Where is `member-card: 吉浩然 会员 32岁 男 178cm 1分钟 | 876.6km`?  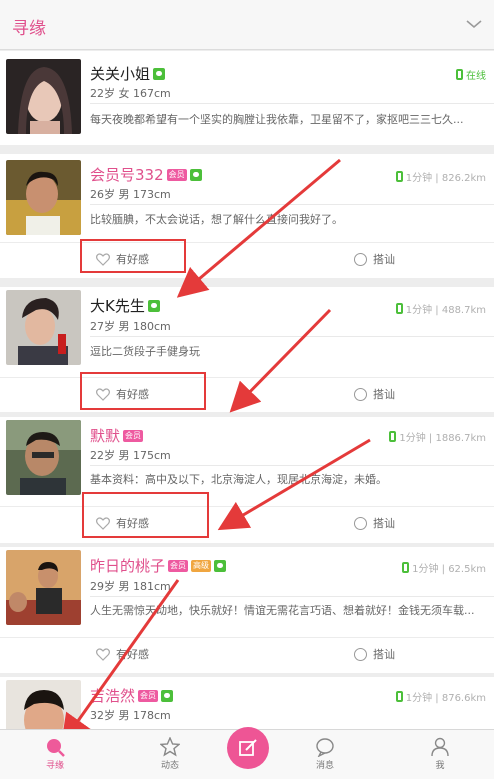
member-card: 吉浩然 会员 32岁 男 178cm 1分钟 | 876.6km is located at coordinates (247, 703).